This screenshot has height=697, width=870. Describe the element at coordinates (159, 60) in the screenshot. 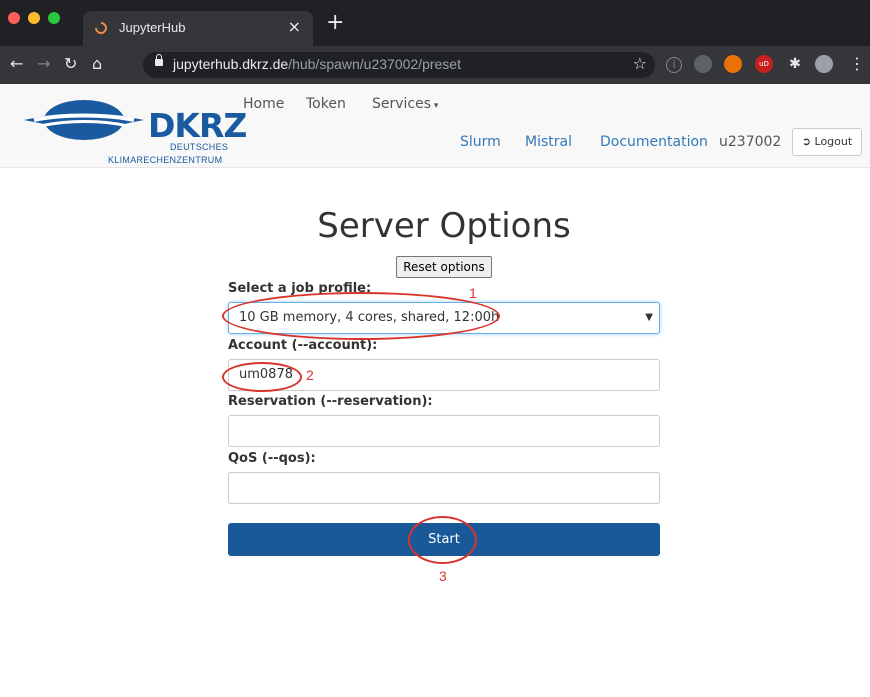

I see `lock-icon` at that location.